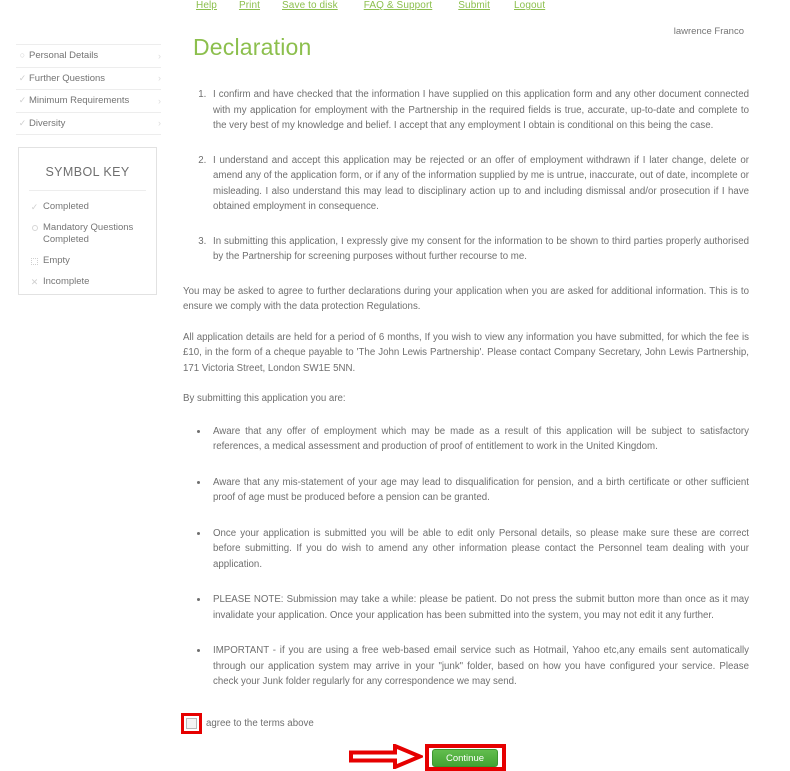 This screenshot has width=790, height=771. Describe the element at coordinates (22, 55) in the screenshot. I see `circle-icon: ○` at that location.